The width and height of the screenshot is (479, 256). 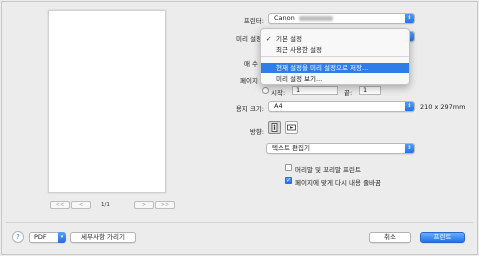 What do you see at coordinates (249, 81) in the screenshot?
I see `pages-label: 페이지` at bounding box center [249, 81].